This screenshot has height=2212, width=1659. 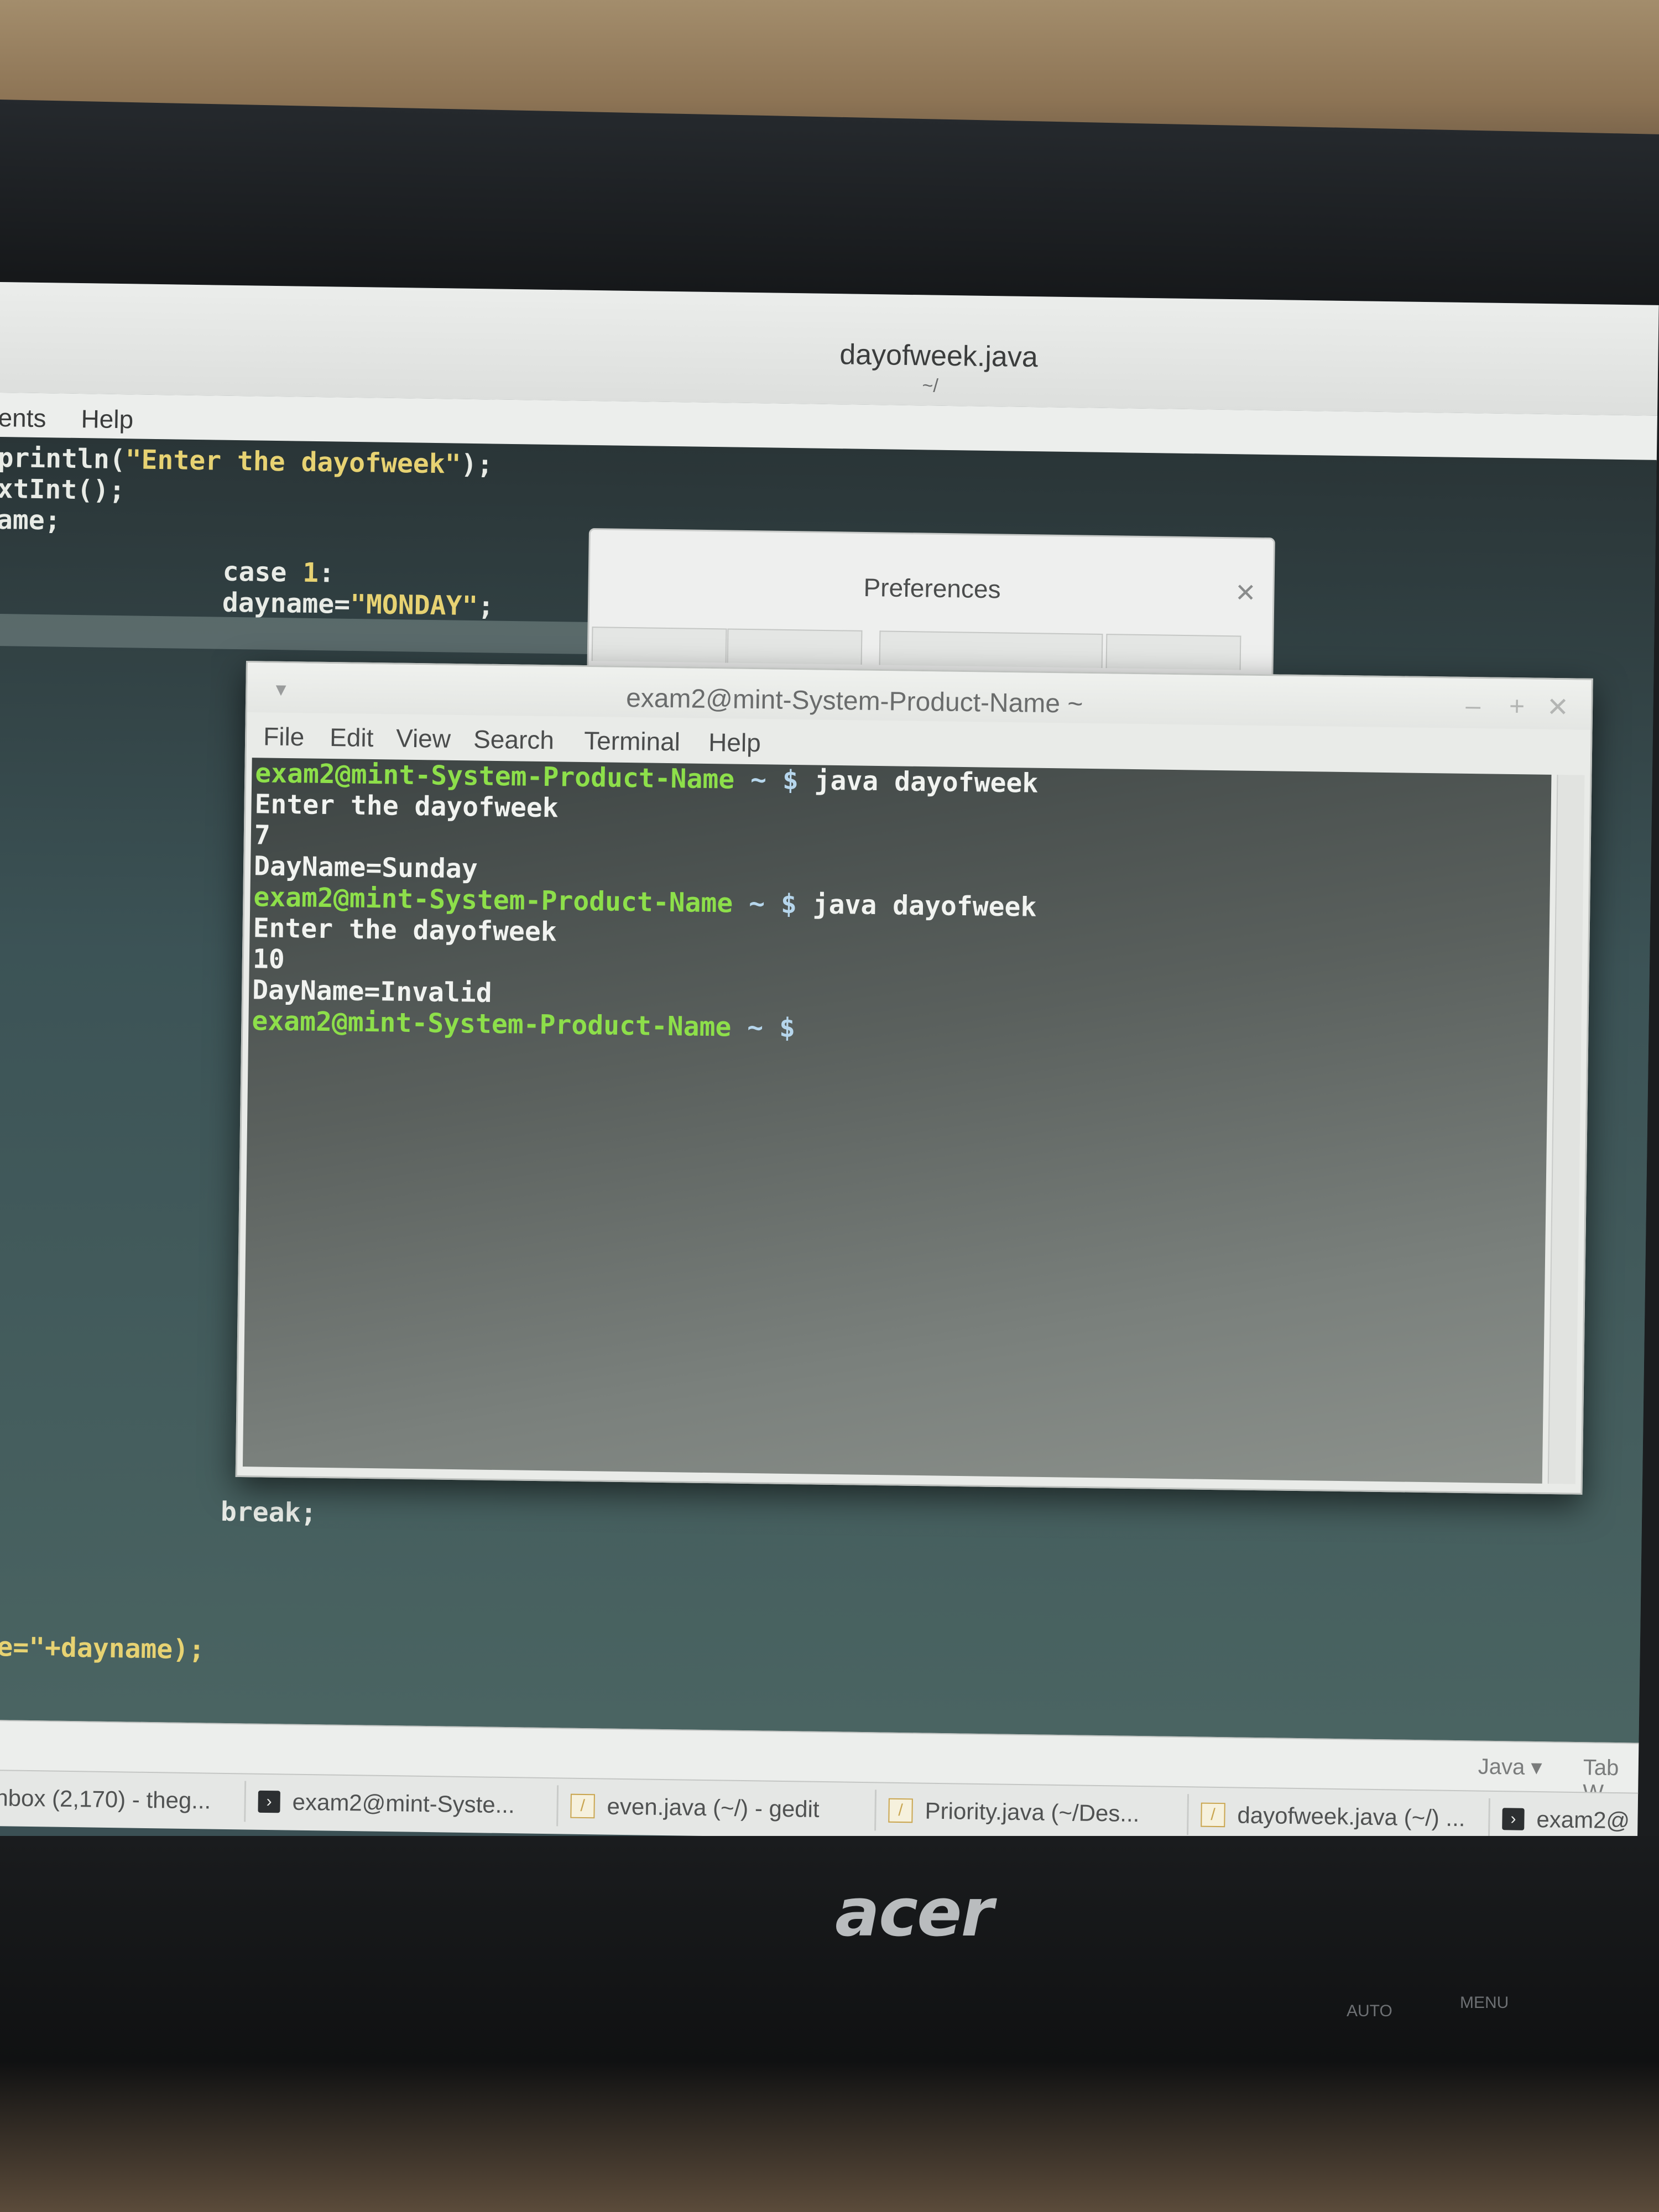 What do you see at coordinates (1566, 1129) in the screenshot?
I see `terminal-scrollbar` at bounding box center [1566, 1129].